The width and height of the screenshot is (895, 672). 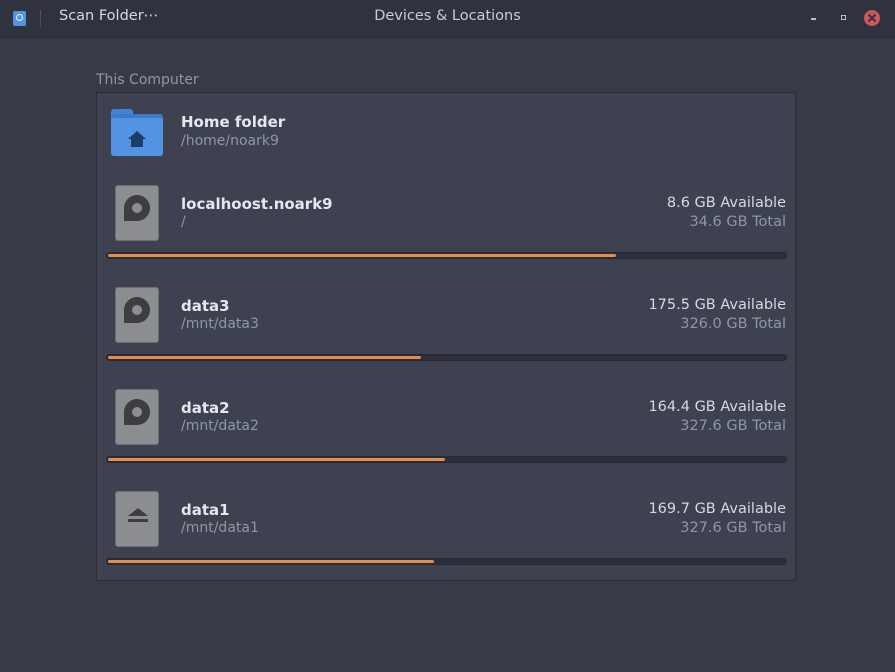 I want to click on home-folder-icon, so click(x=137, y=132).